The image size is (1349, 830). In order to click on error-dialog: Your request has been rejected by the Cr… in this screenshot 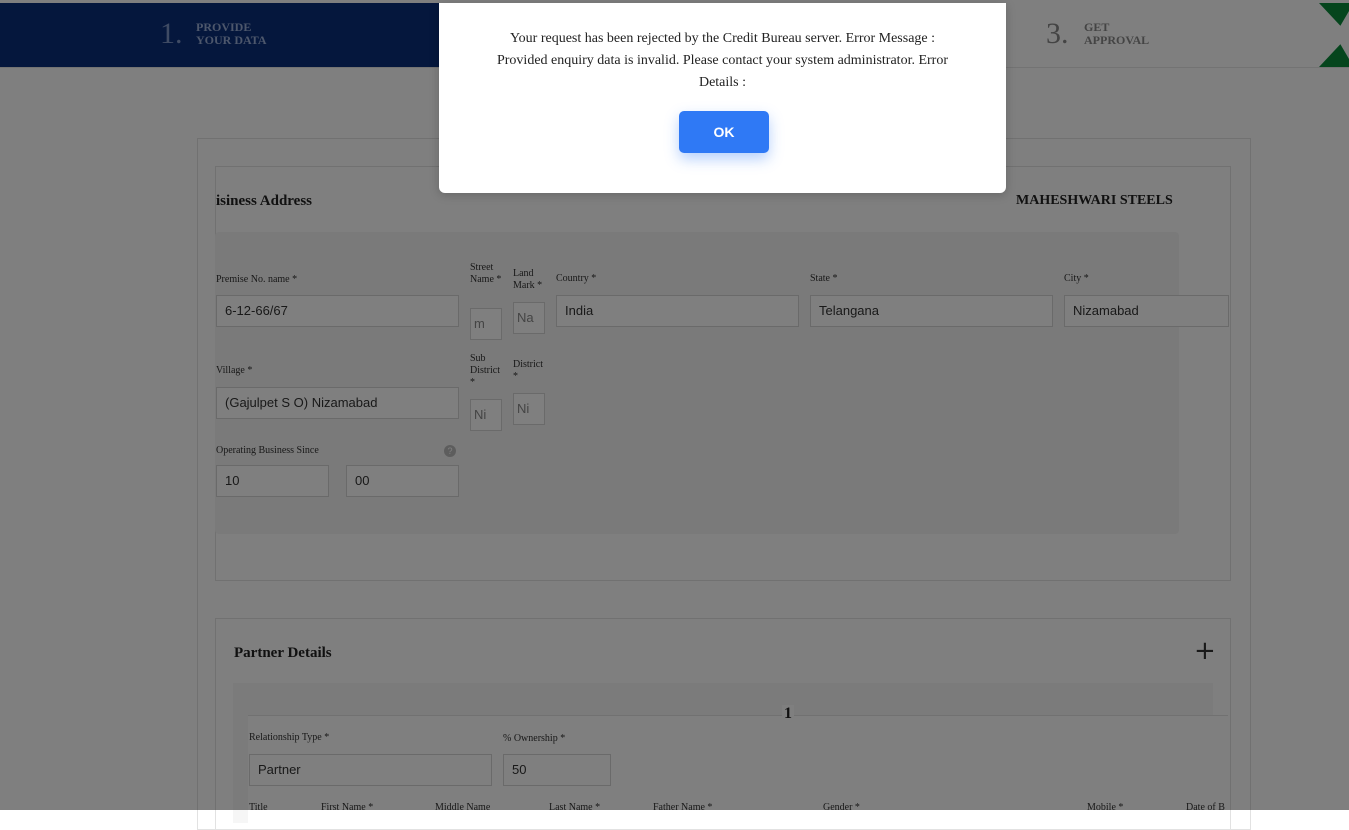, I will do `click(722, 98)`.